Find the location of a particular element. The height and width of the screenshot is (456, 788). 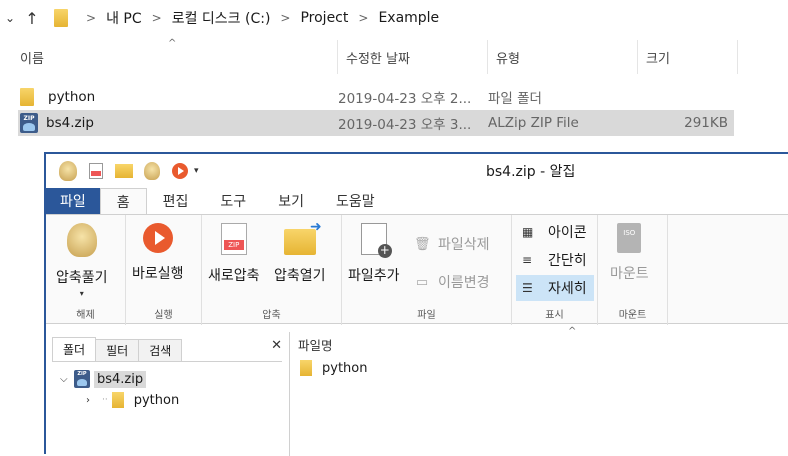

grid-icon: ▦ is located at coordinates (528, 232).